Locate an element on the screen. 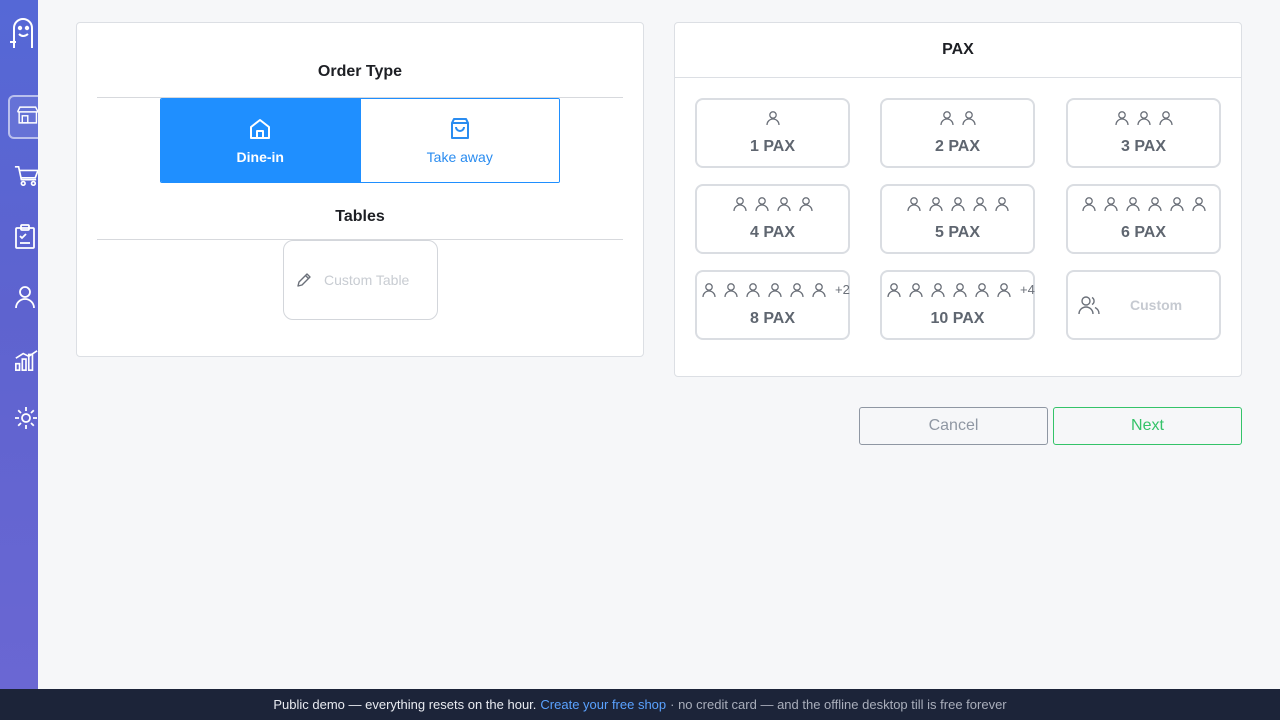  take-away-button: Take away is located at coordinates (459, 140).